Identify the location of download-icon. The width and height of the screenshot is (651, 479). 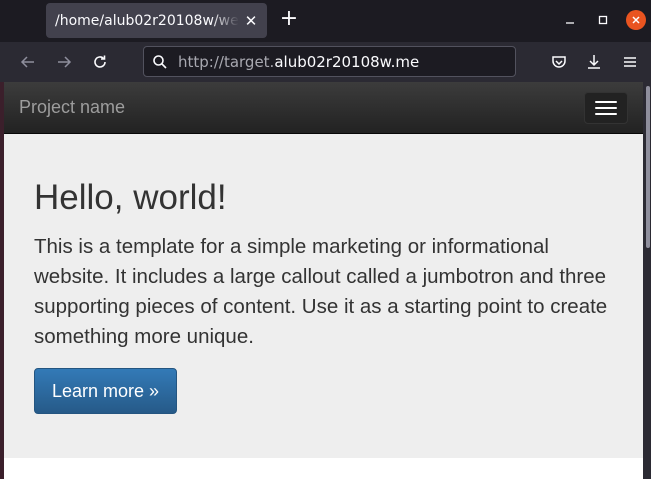
(594, 62).